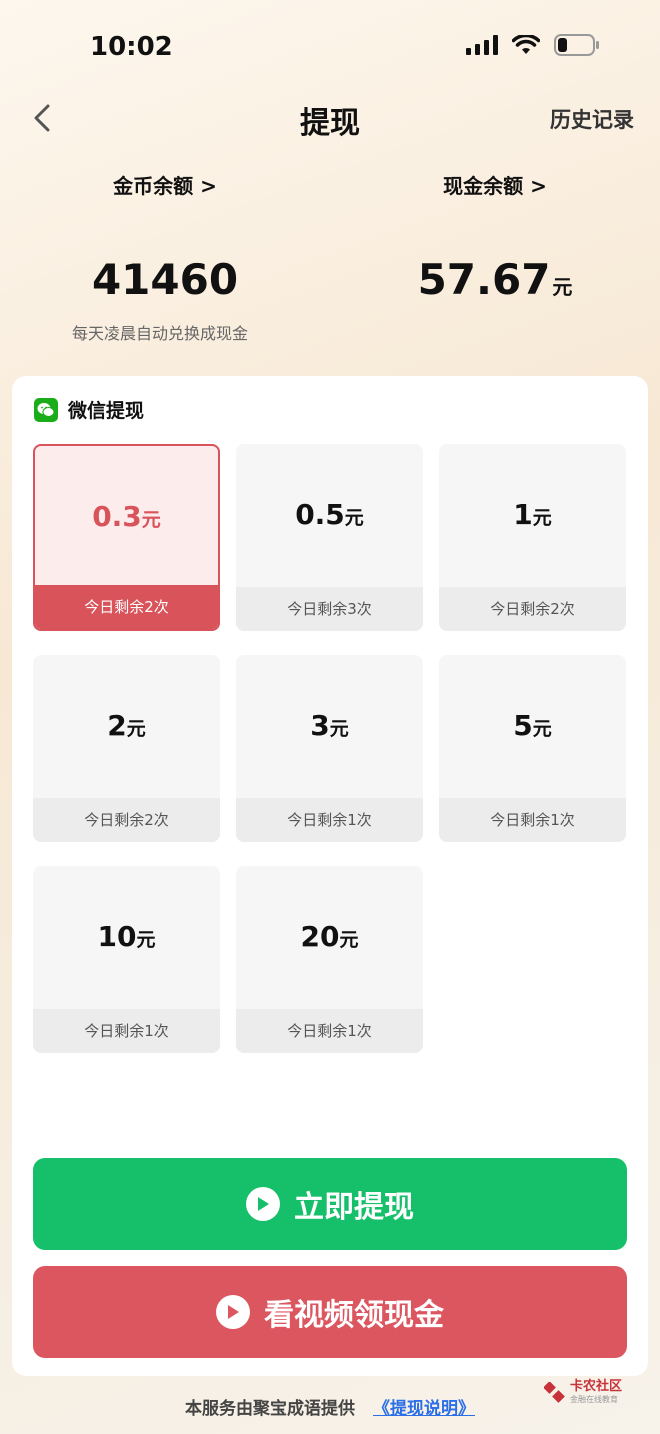 Image resolution: width=660 pixels, height=1434 pixels. I want to click on amount-option: 5元今日剩余1次, so click(532, 748).